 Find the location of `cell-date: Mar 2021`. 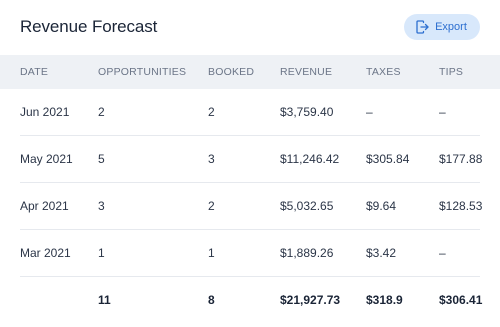

cell-date: Mar 2021 is located at coordinates (45, 253).